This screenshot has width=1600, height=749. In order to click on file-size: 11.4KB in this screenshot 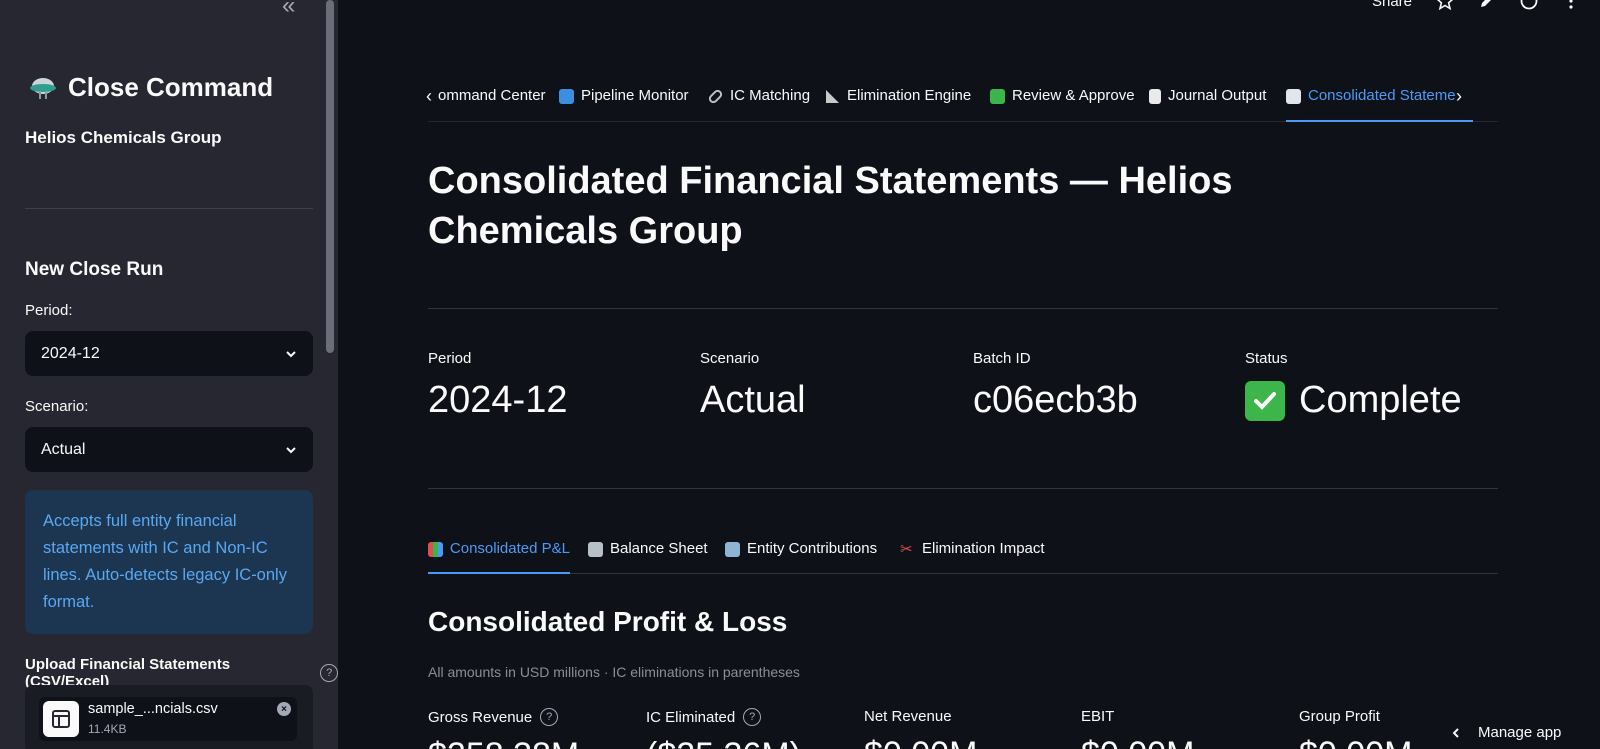, I will do `click(107, 729)`.